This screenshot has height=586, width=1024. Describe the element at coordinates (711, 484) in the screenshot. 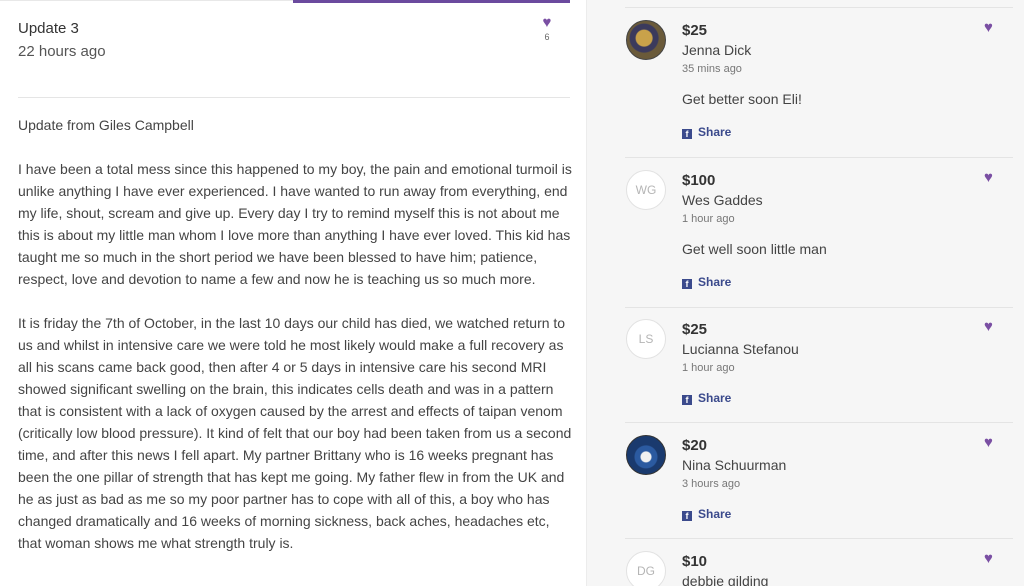

I see `donation-time: 3 hours ago` at that location.